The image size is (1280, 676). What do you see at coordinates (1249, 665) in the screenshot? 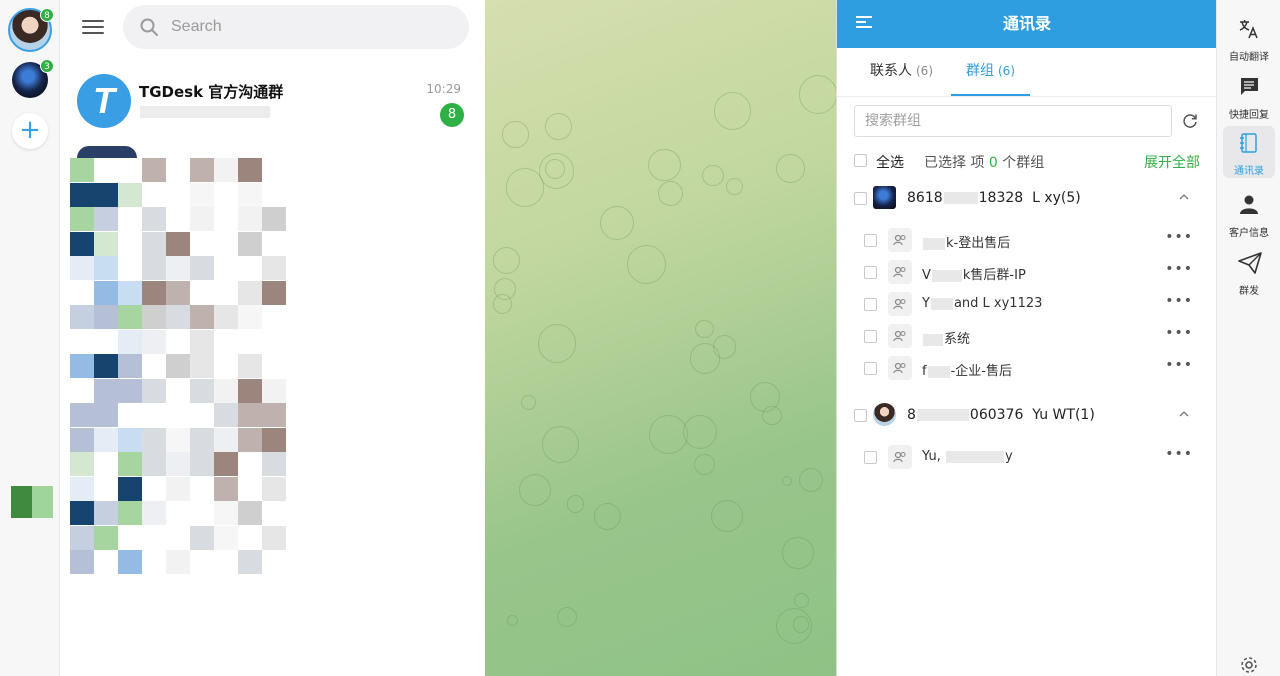
I see `gear-icon` at bounding box center [1249, 665].